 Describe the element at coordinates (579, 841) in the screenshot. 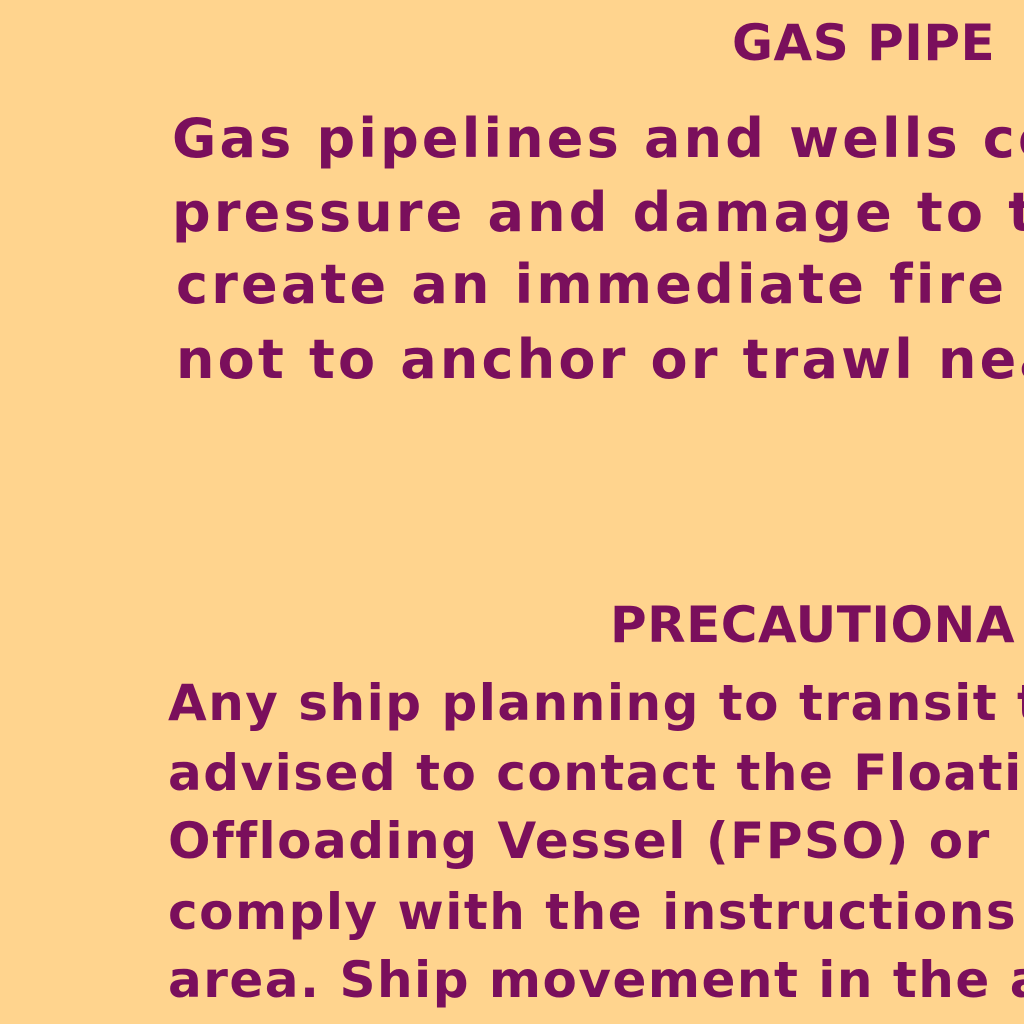

I see `precautionary-line-3: Offloading Vessel (FPSO) or` at that location.